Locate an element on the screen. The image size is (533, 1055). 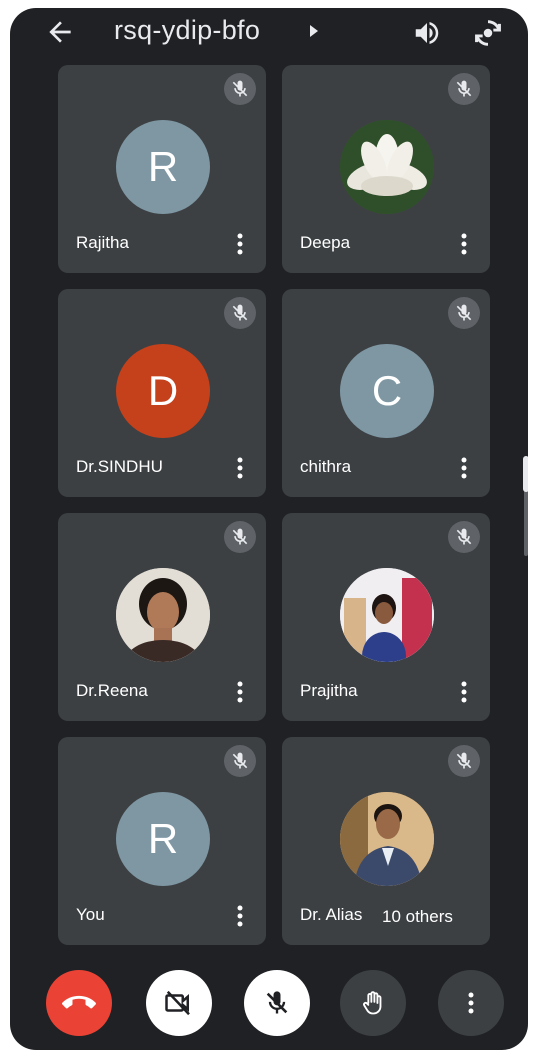
hand-icon is located at coordinates (372, 1003).